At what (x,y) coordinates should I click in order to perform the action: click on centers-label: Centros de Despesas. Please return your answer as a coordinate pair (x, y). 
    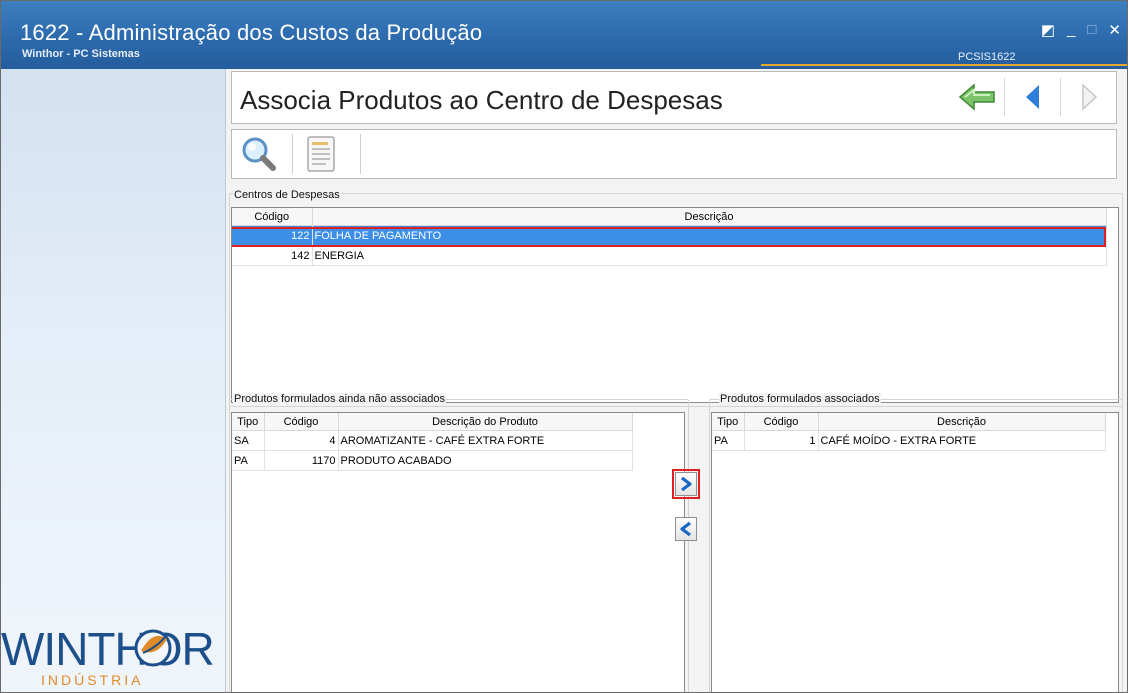
    Looking at the image, I should click on (287, 195).